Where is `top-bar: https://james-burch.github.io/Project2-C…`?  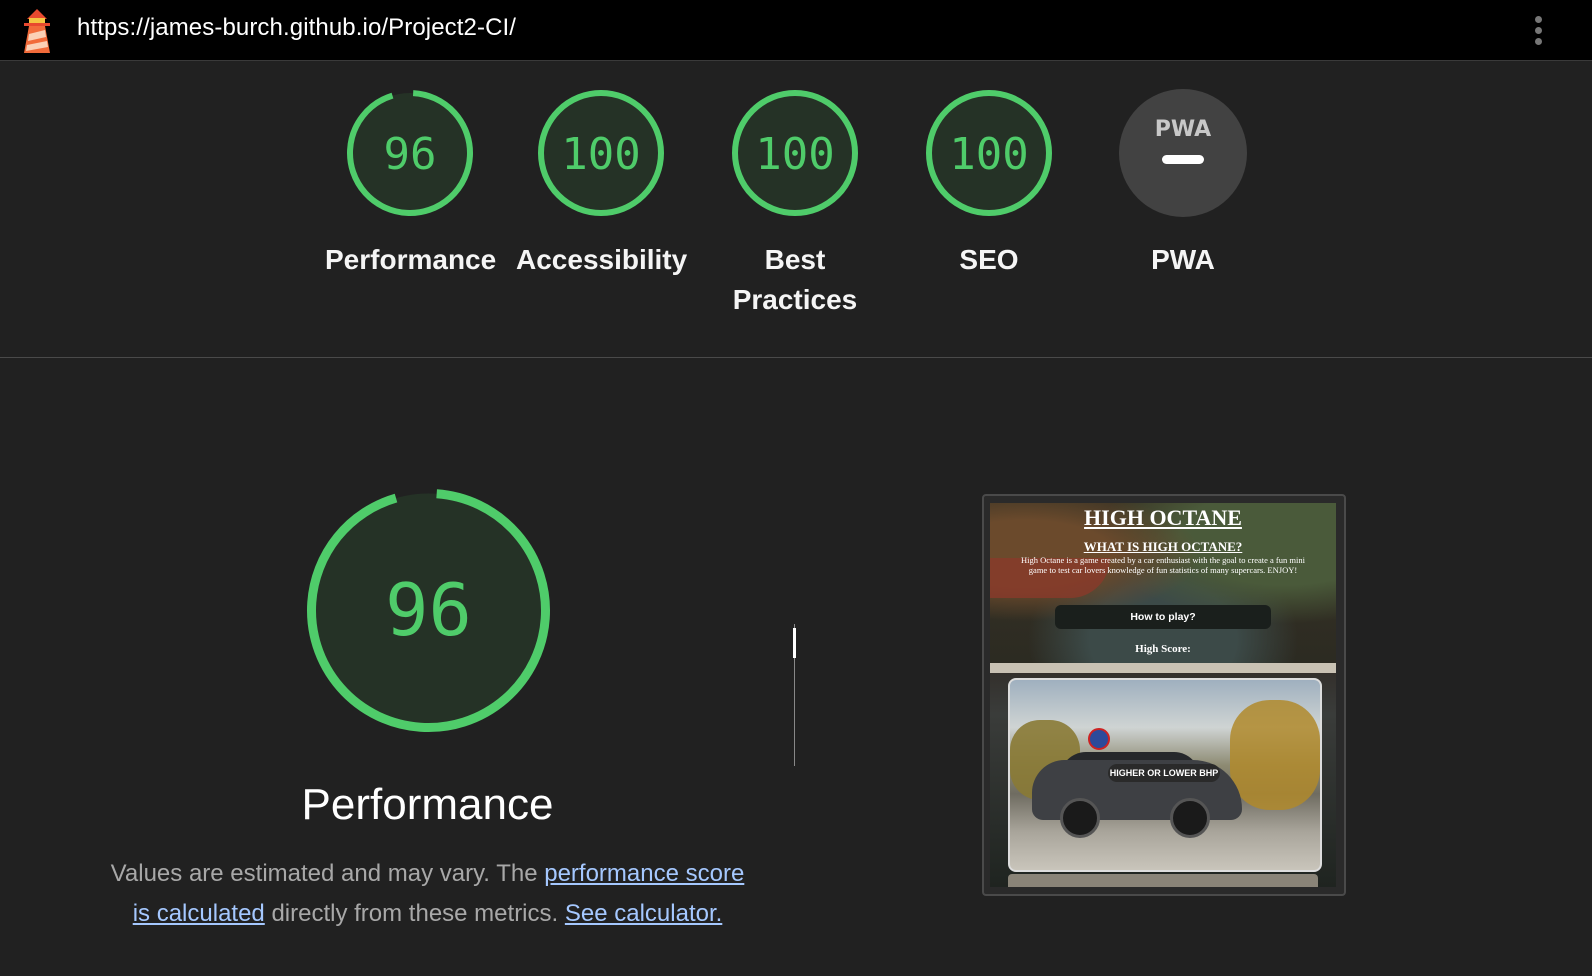
top-bar: https://james-burch.github.io/Project2-C… is located at coordinates (796, 30).